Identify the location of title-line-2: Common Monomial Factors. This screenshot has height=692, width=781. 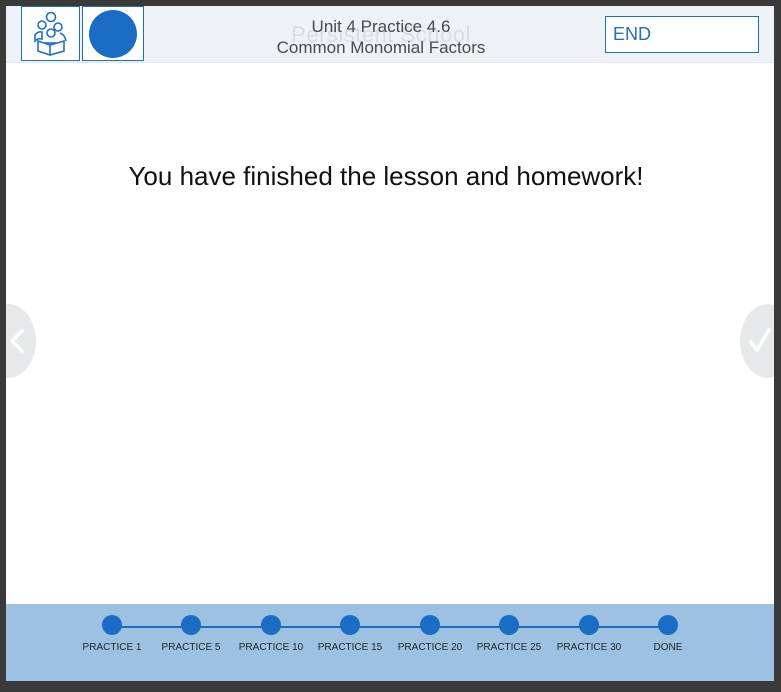
(381, 47).